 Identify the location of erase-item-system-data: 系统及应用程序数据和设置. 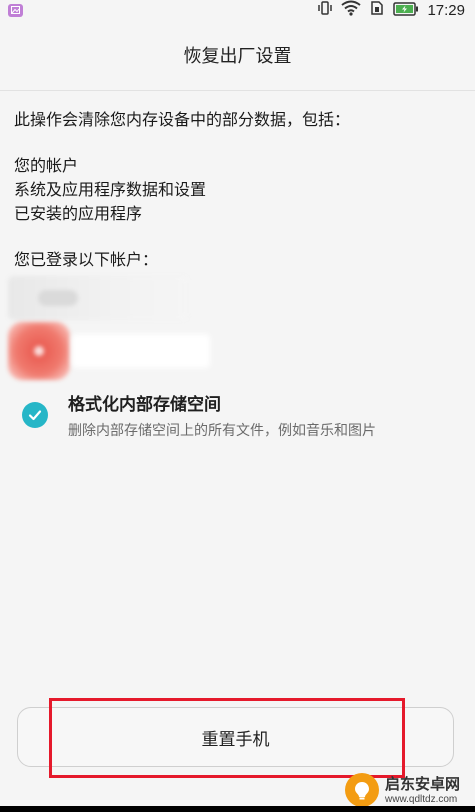
(110, 189).